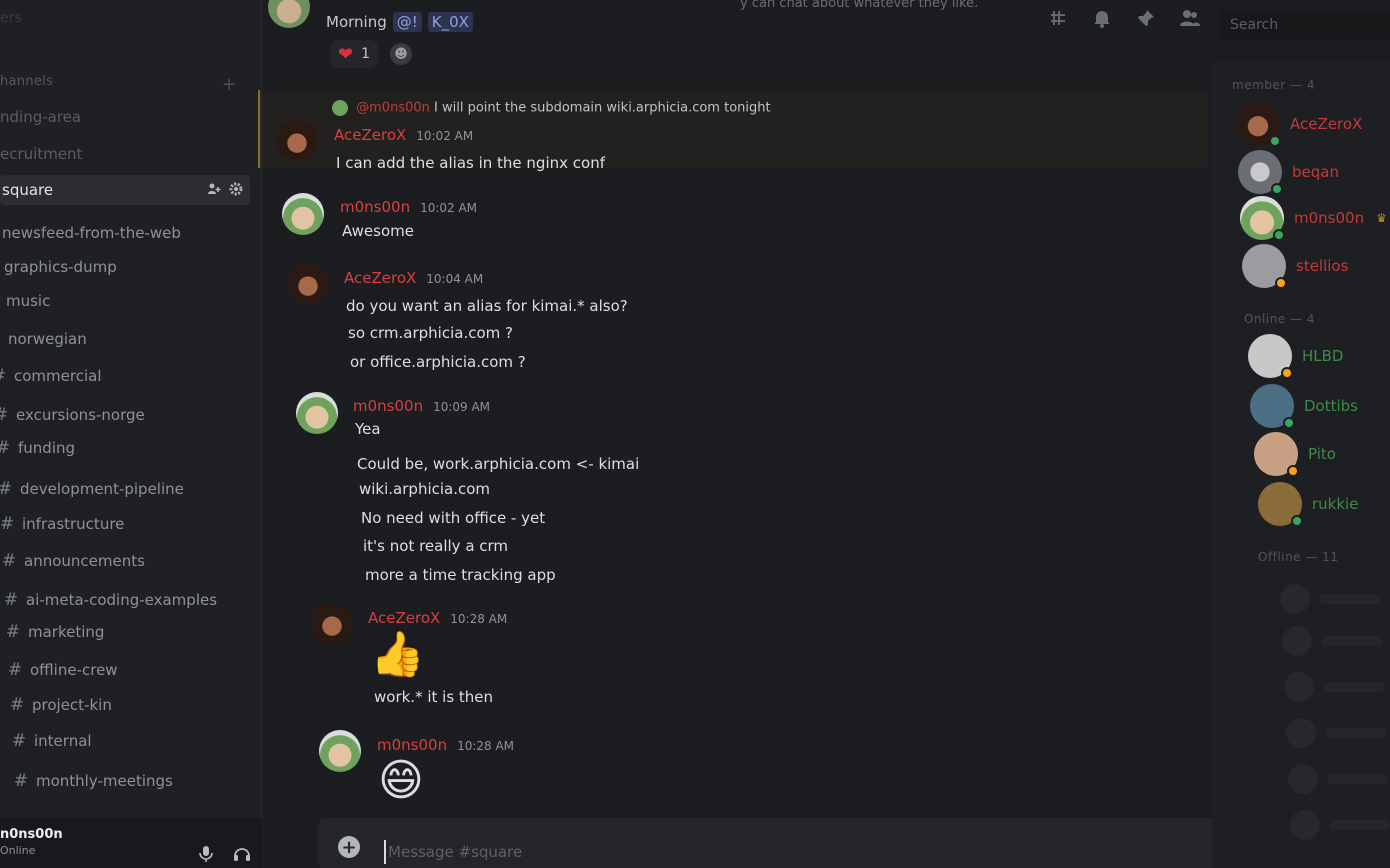 This screenshot has height=868, width=1390. I want to click on mention-tag: K_0X, so click(450, 22).